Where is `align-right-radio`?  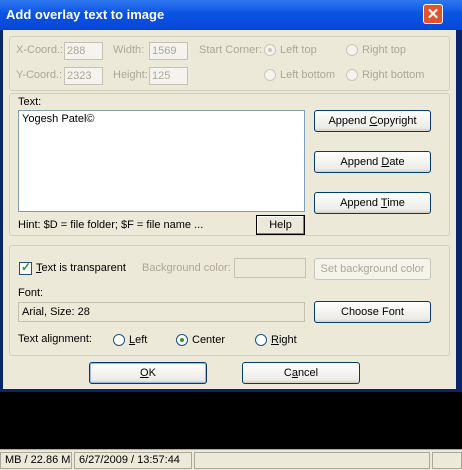
align-right-radio is located at coordinates (261, 340).